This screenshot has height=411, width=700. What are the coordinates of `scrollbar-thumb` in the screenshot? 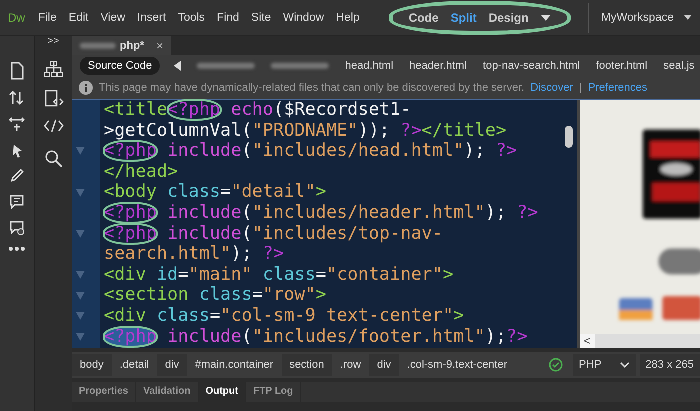 It's located at (569, 137).